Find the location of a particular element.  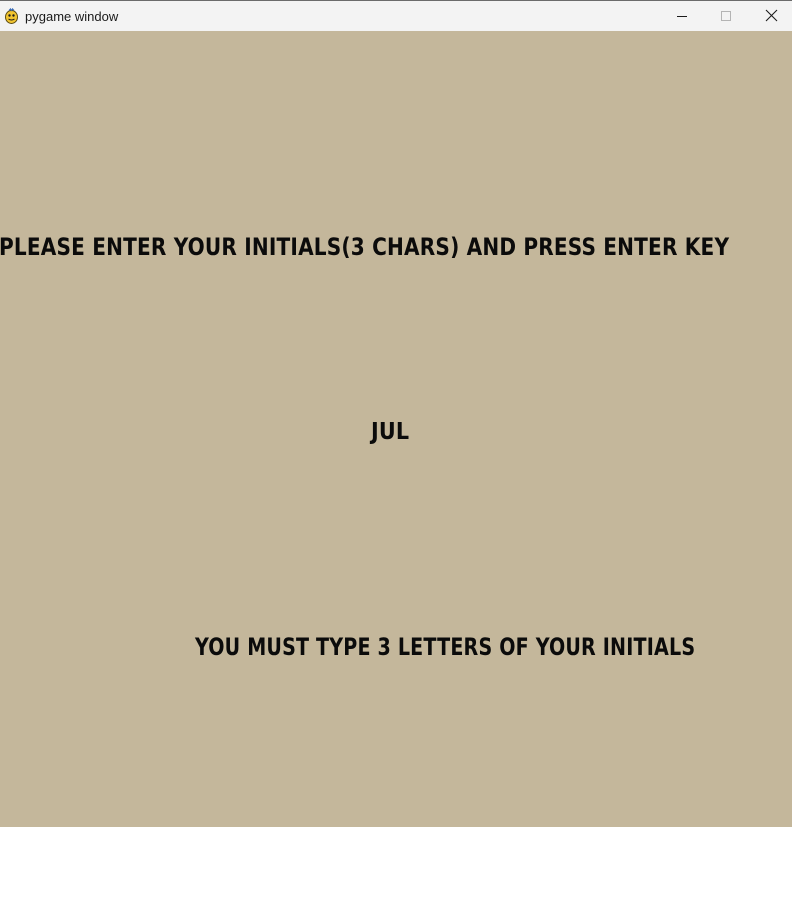

validation-message: YOU MUST TYPE 3 LETTERS OF YOUR INITIALS is located at coordinates (445, 647).